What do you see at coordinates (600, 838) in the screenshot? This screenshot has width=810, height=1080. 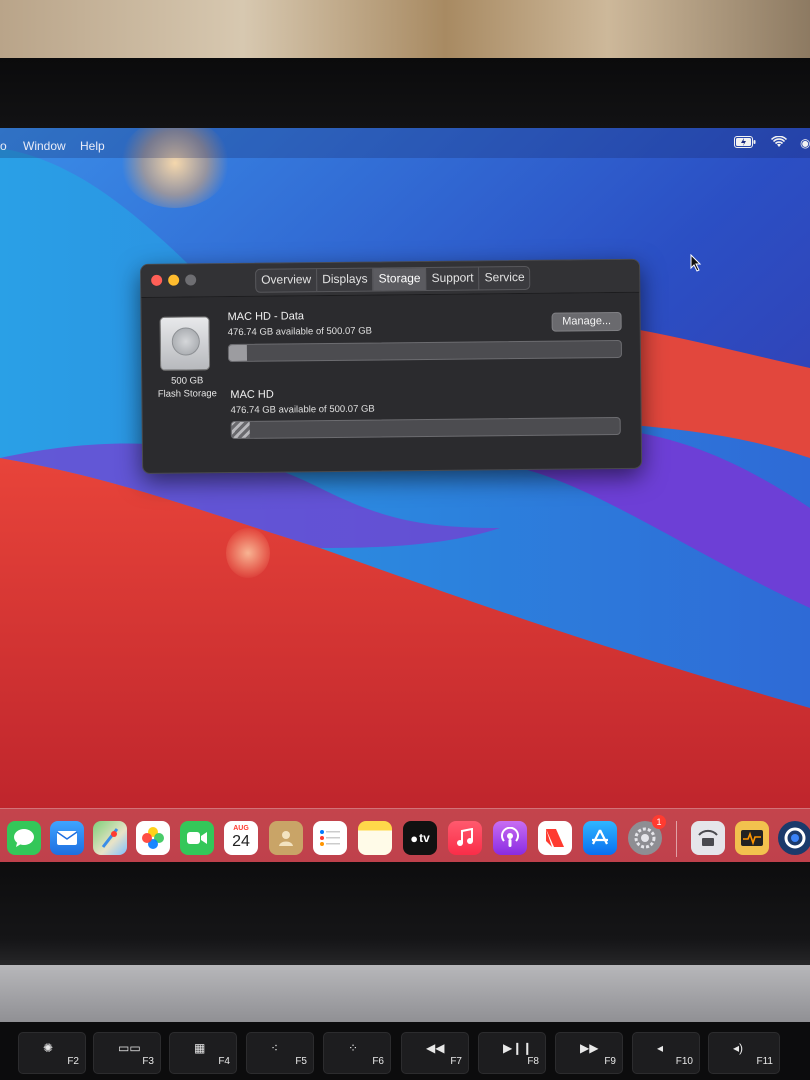 I see `app-store-icon` at bounding box center [600, 838].